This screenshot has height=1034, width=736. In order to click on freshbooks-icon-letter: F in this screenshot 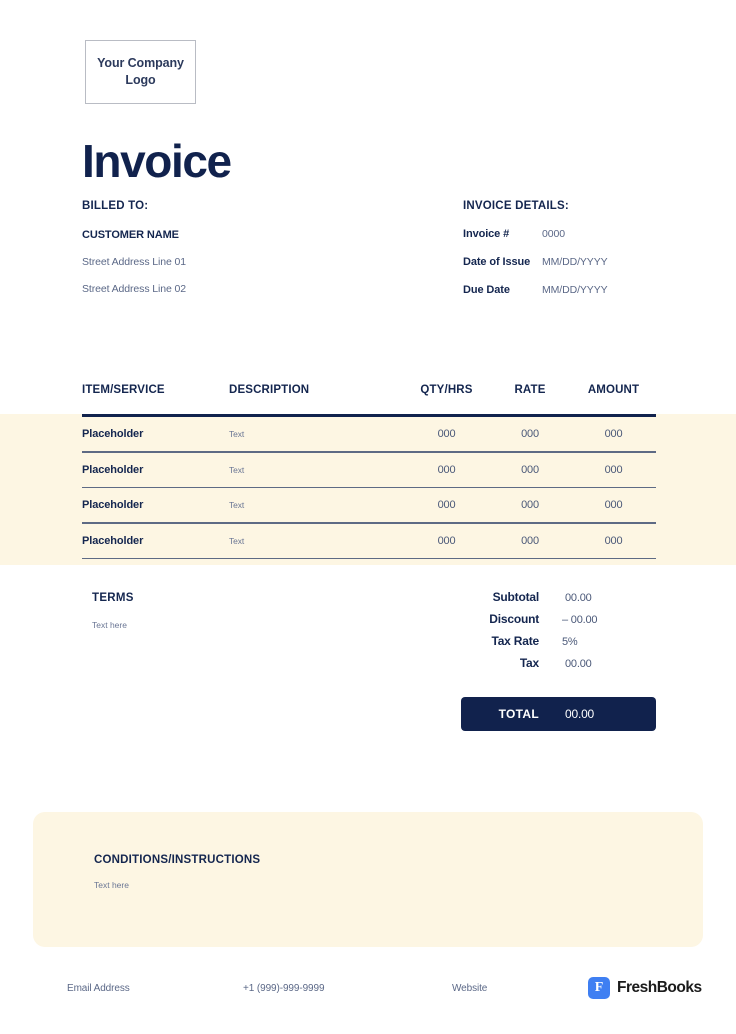, I will do `click(599, 987)`.